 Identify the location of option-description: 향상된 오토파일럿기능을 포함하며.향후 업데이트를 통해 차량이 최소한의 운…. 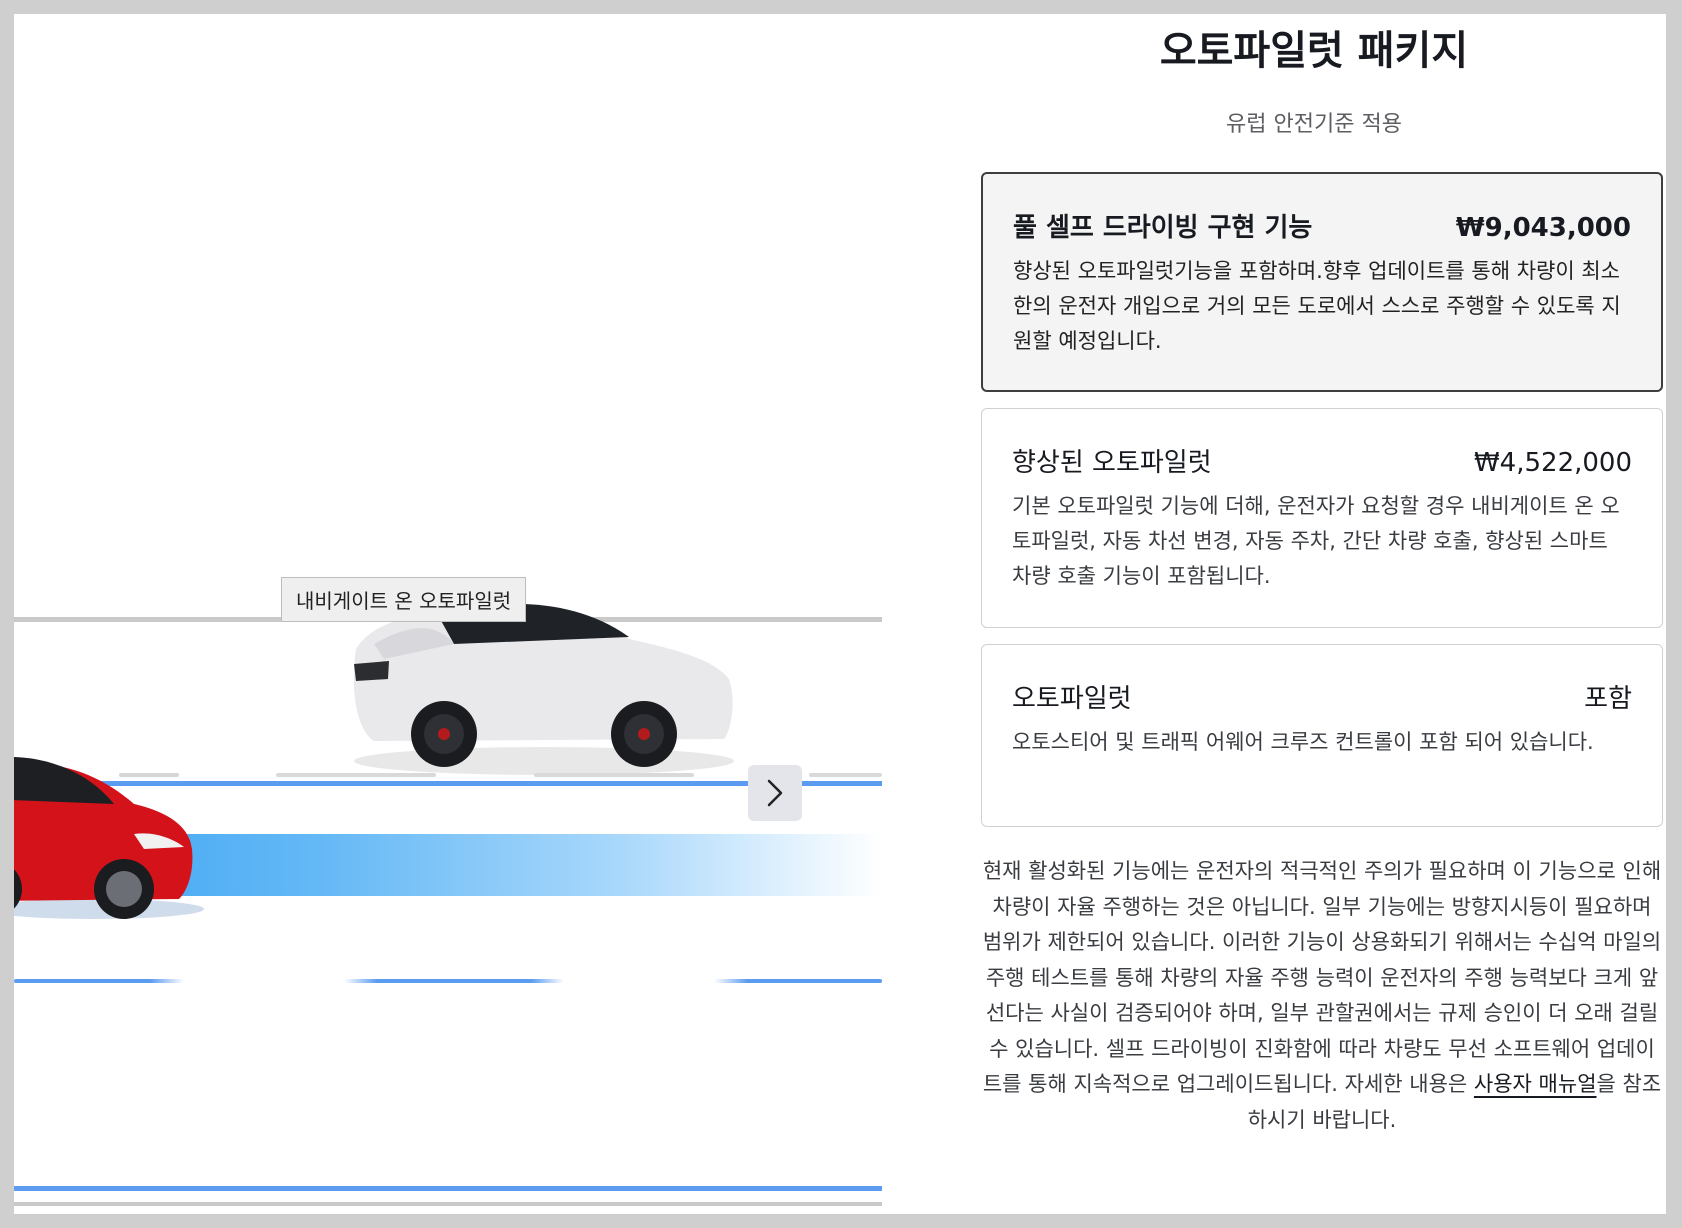
(1317, 306).